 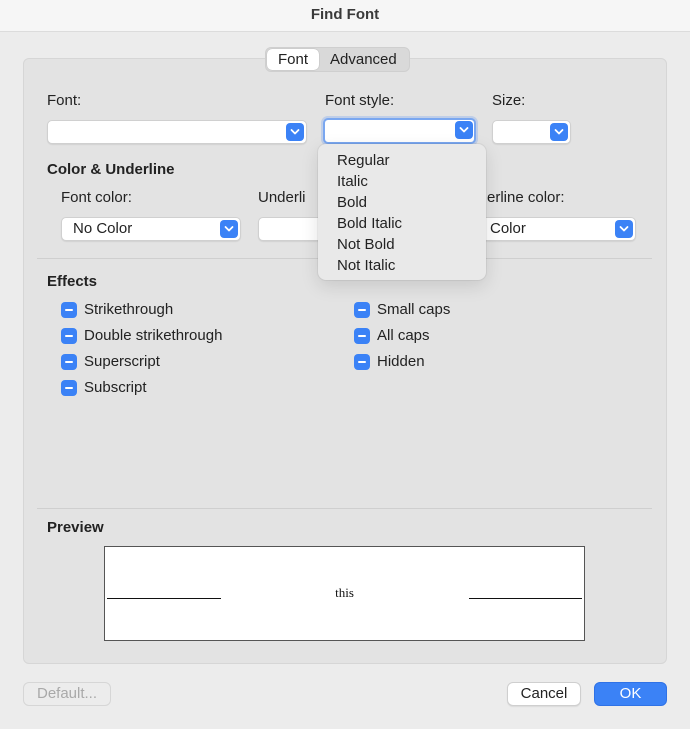 I want to click on tab-control: Font Advanced, so click(x=337, y=59).